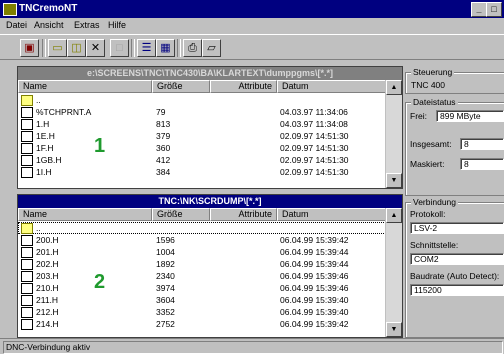 The image size is (504, 354). Describe the element at coordinates (314, 288) in the screenshot. I see `file-date: 06.04.99 15:39:46` at that location.